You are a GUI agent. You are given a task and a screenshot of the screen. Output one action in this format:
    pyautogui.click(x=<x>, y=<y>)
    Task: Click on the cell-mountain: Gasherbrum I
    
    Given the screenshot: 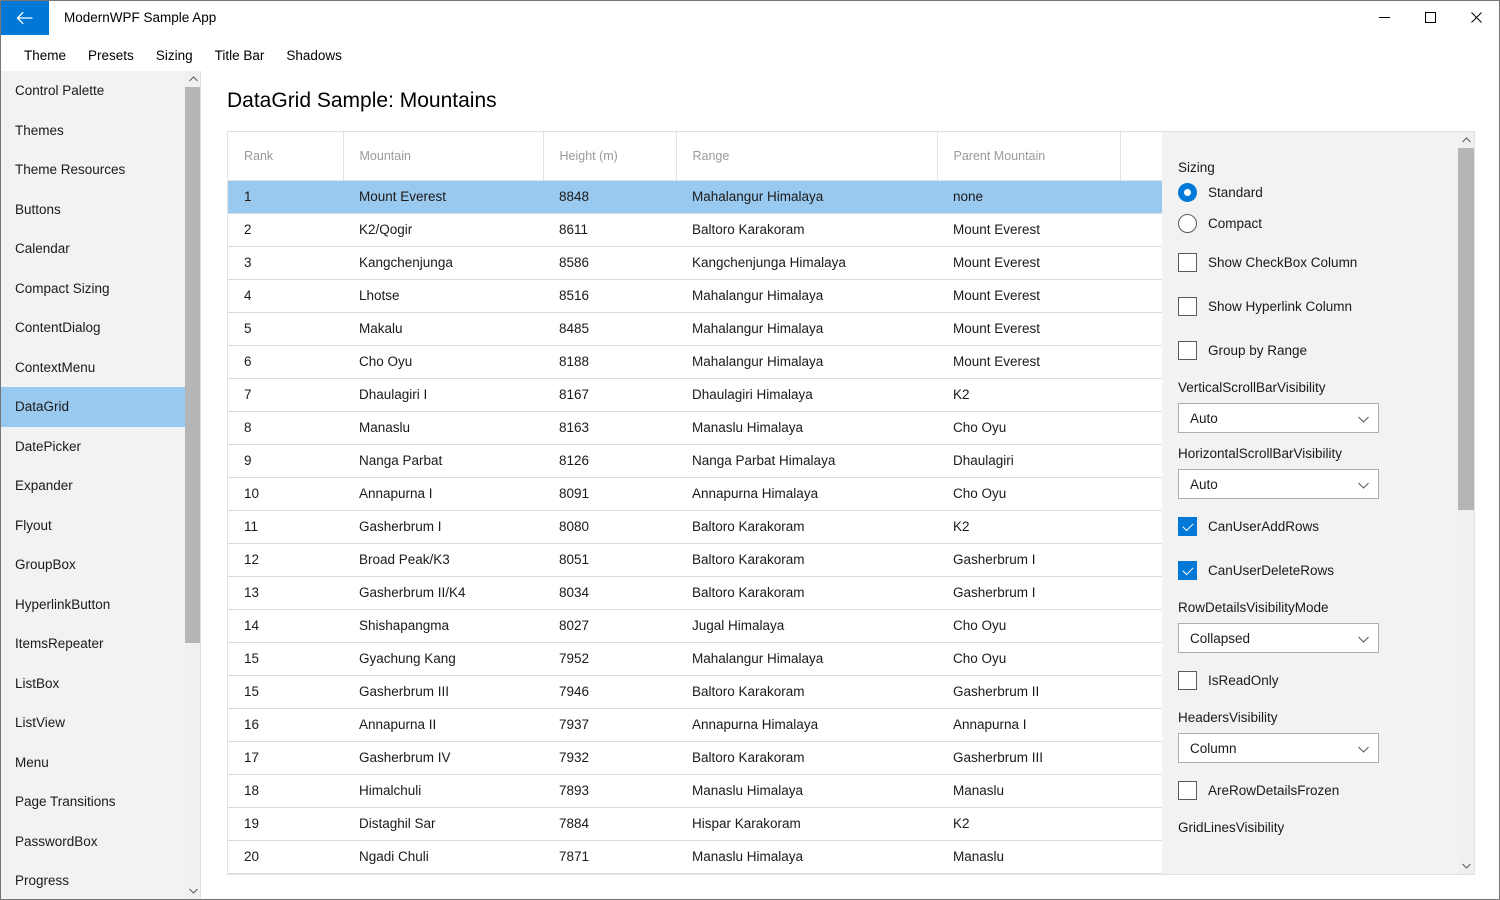 What is the action you would take?
    pyautogui.click(x=443, y=527)
    